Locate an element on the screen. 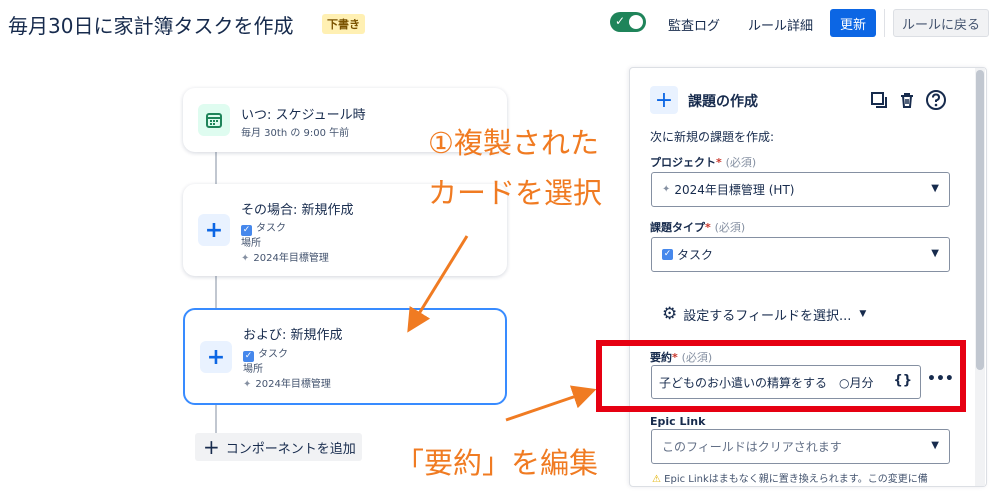 The width and height of the screenshot is (1000, 499). epic-link-warning: ⚠ Epic Linkはまもなく親に置き換えられます。この変更に備 is located at coordinates (790, 479).